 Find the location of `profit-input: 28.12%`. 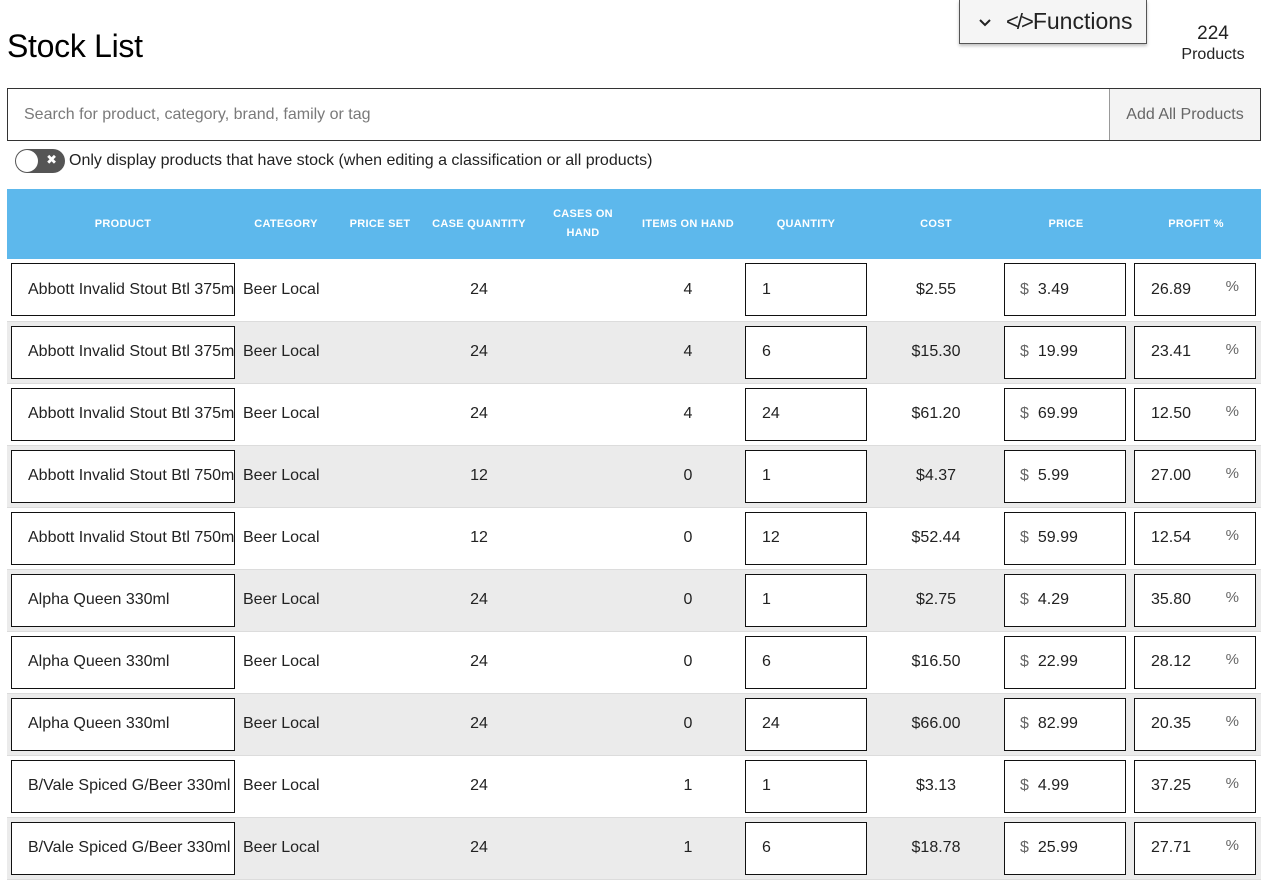

profit-input: 28.12% is located at coordinates (1195, 662).